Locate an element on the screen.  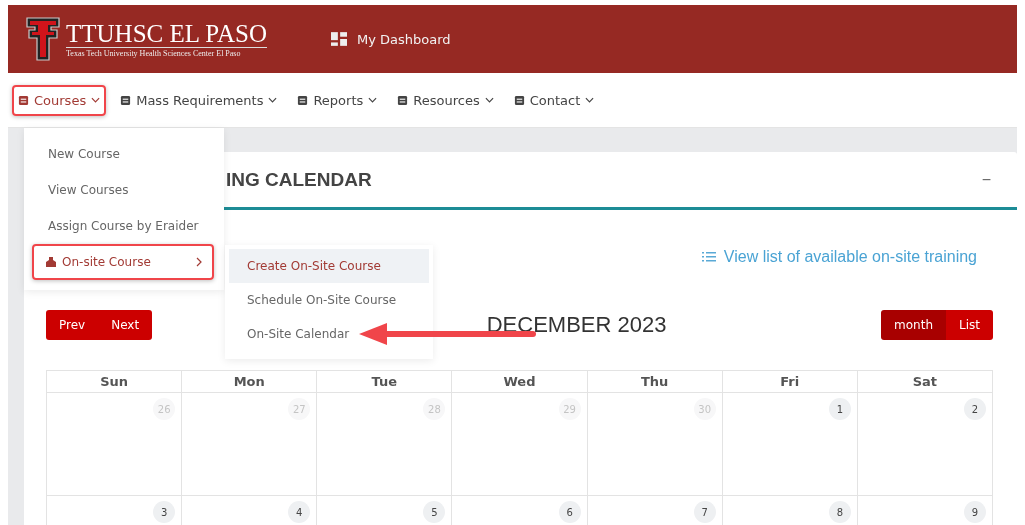
weekday-header: Sun is located at coordinates (115, 382).